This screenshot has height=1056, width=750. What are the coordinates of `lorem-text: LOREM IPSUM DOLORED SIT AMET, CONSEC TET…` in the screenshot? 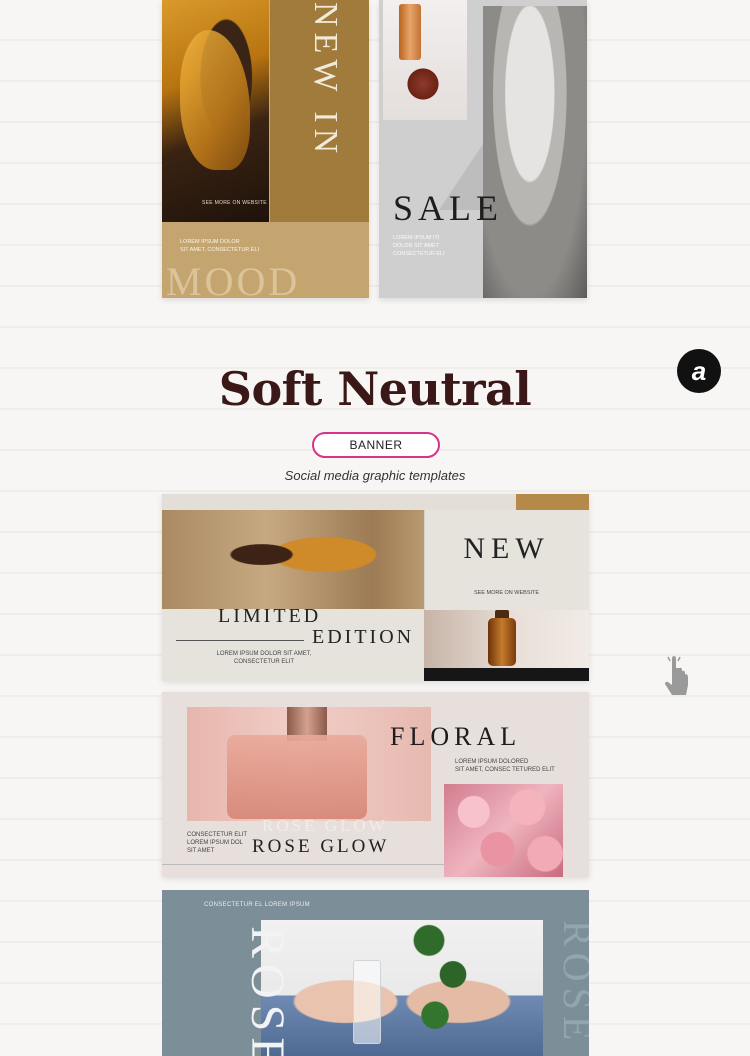 It's located at (515, 766).